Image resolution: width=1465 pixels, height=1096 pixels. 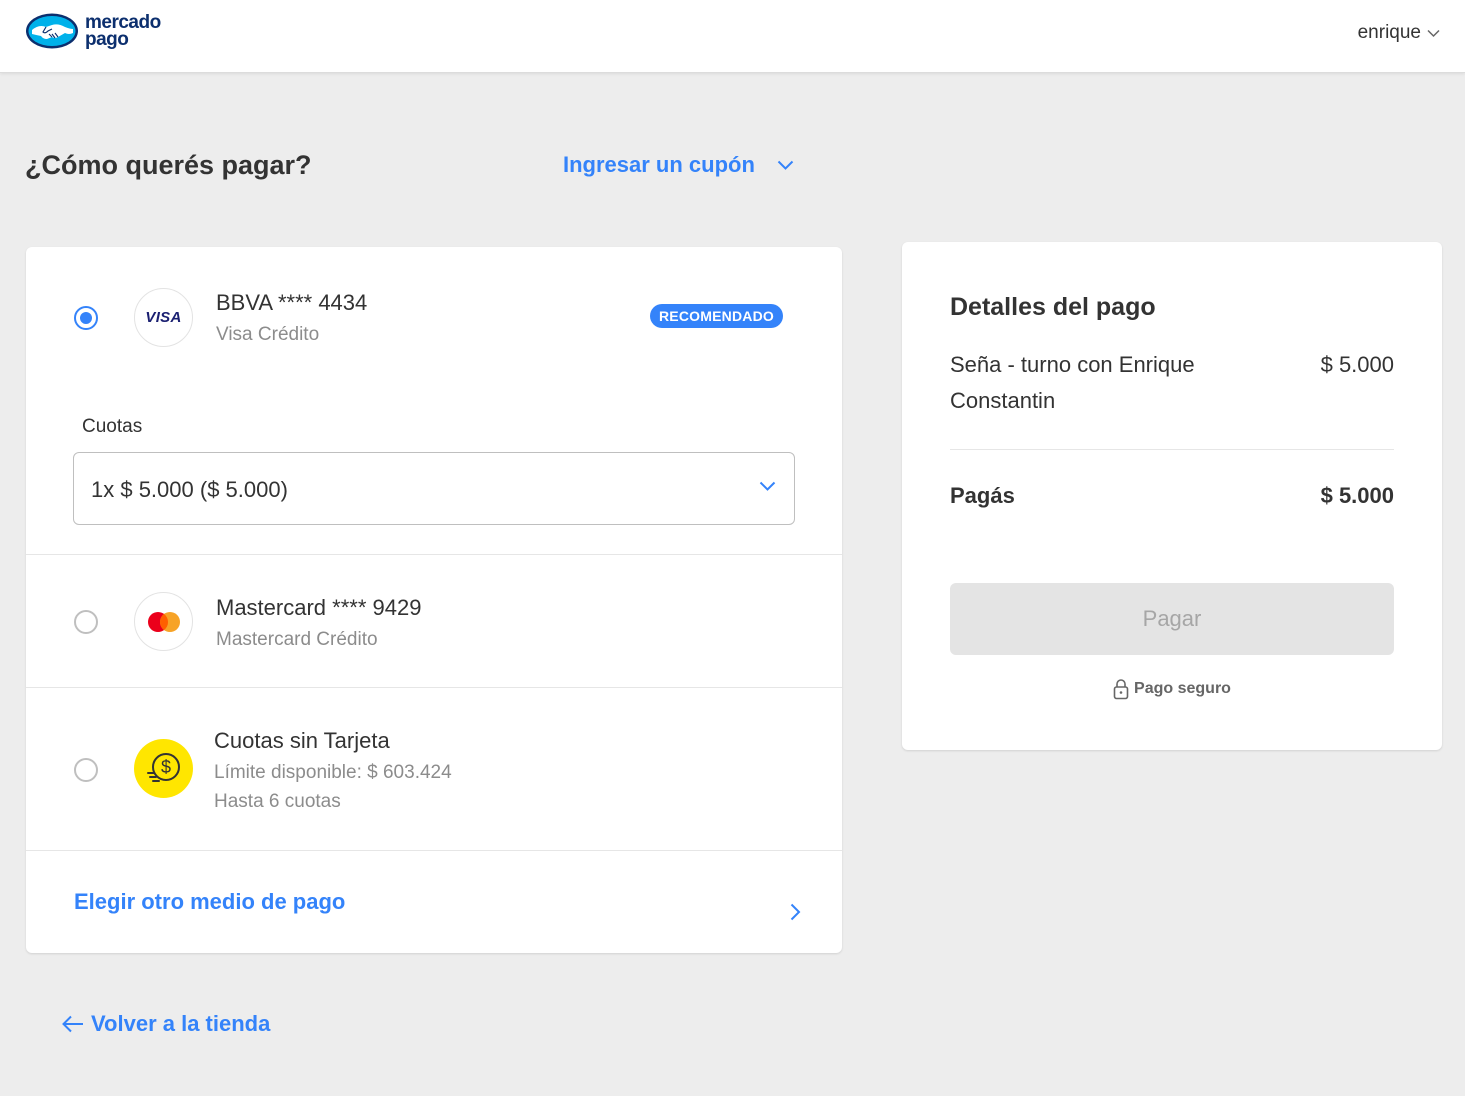 What do you see at coordinates (189, 489) in the screenshot?
I see `cuotas-selected-value: 1x $ 5.000 ($ 5.000)` at bounding box center [189, 489].